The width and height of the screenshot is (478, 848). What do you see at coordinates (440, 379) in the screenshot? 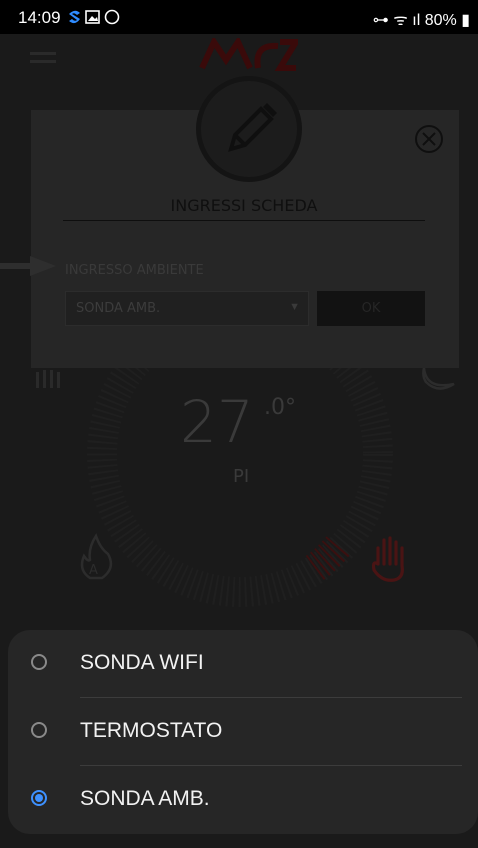
I see `moon-icon` at bounding box center [440, 379].